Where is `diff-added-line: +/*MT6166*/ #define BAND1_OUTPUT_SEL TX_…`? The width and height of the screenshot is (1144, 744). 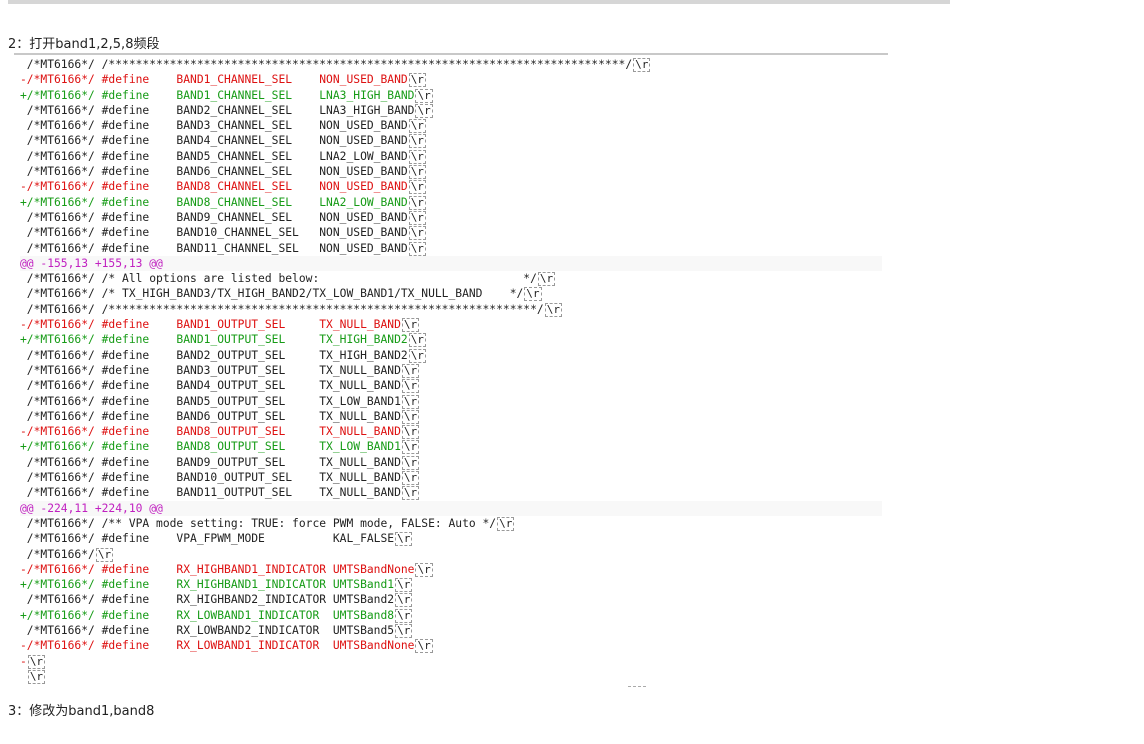 diff-added-line: +/*MT6166*/ #define BAND1_OUTPUT_SEL TX_… is located at coordinates (451, 340).